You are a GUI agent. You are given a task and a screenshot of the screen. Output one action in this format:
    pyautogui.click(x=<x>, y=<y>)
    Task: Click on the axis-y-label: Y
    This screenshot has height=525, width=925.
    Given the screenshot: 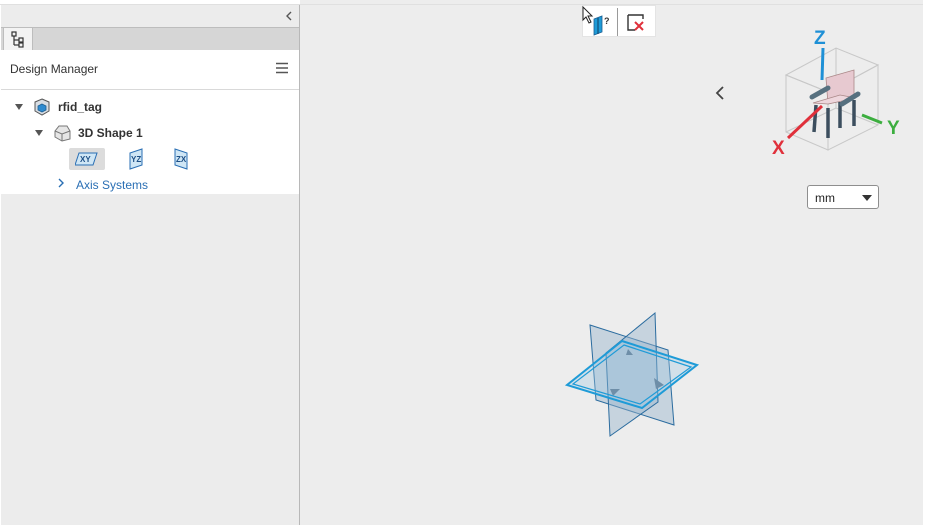 What is the action you would take?
    pyautogui.click(x=893, y=128)
    